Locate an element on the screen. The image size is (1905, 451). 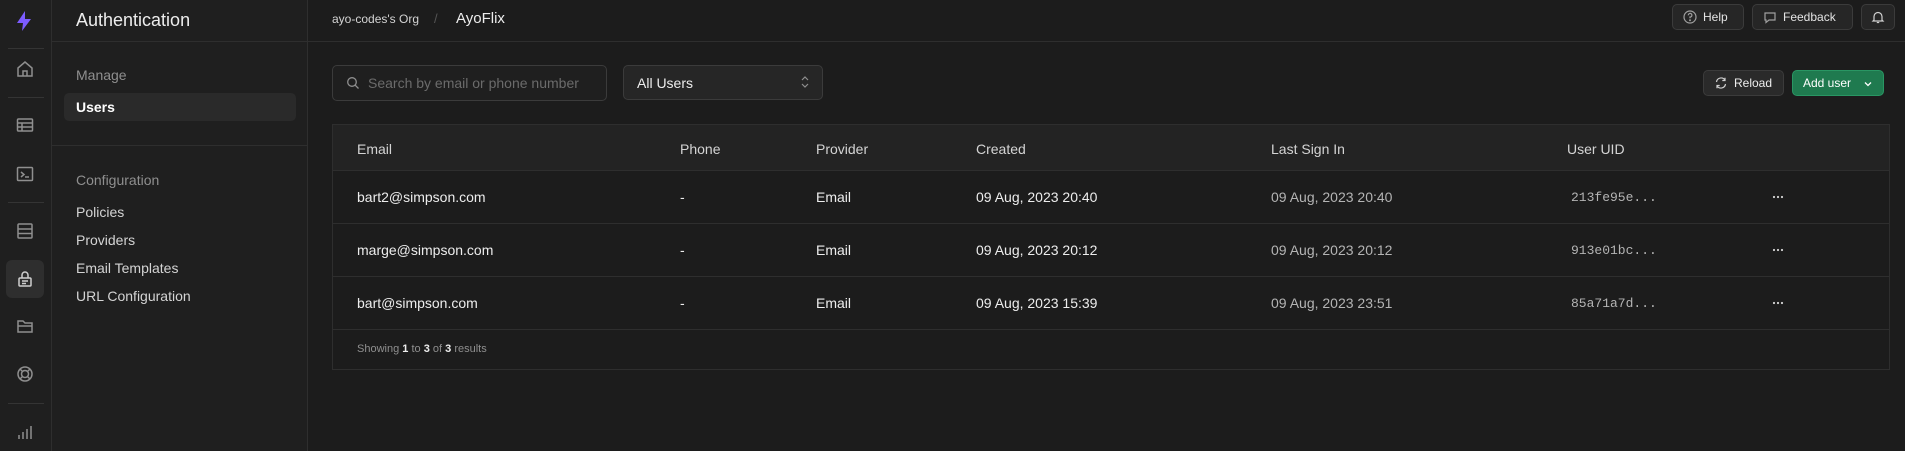
menu-item-users-label: Users is located at coordinates (95, 107).